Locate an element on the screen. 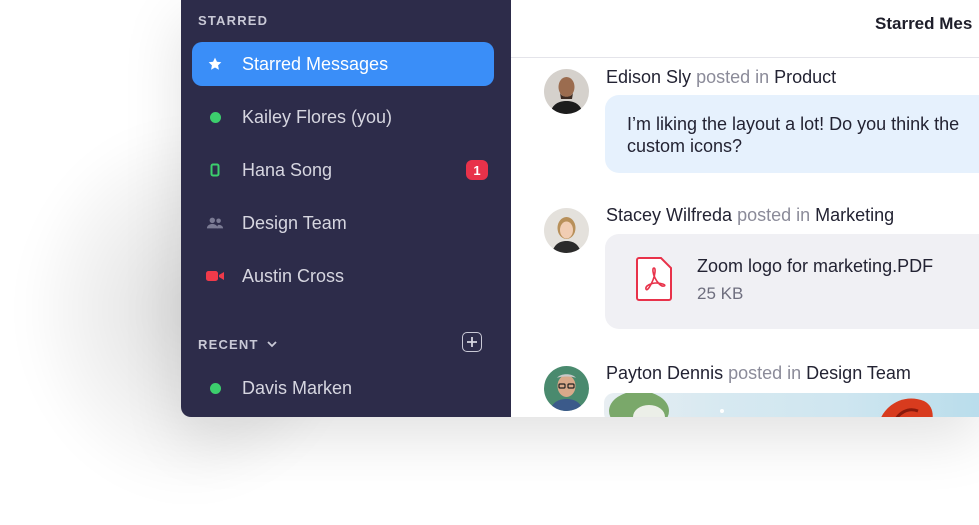  avatar-edison-sly is located at coordinates (566, 91).